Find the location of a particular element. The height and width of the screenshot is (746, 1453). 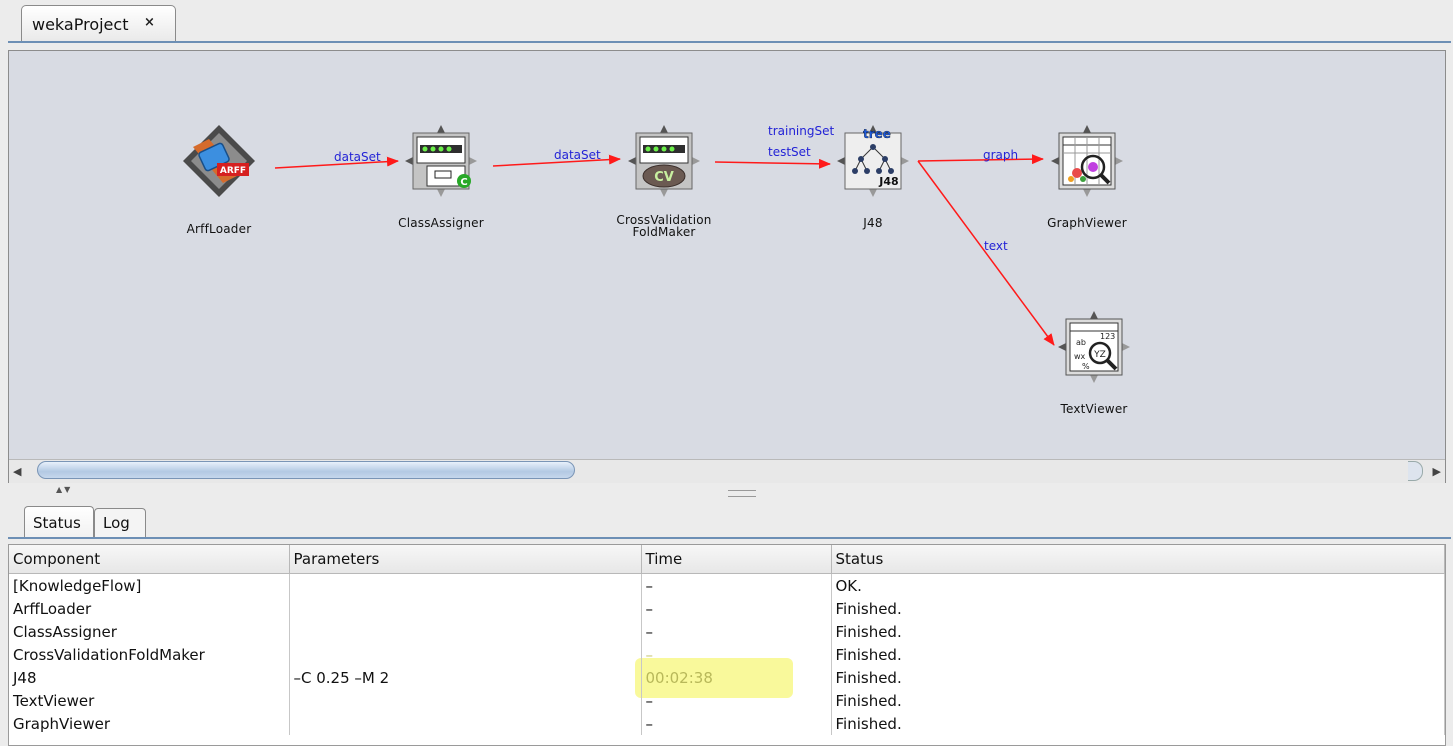

table-row: [KnowledgeFlow] – OK. is located at coordinates (727, 585).